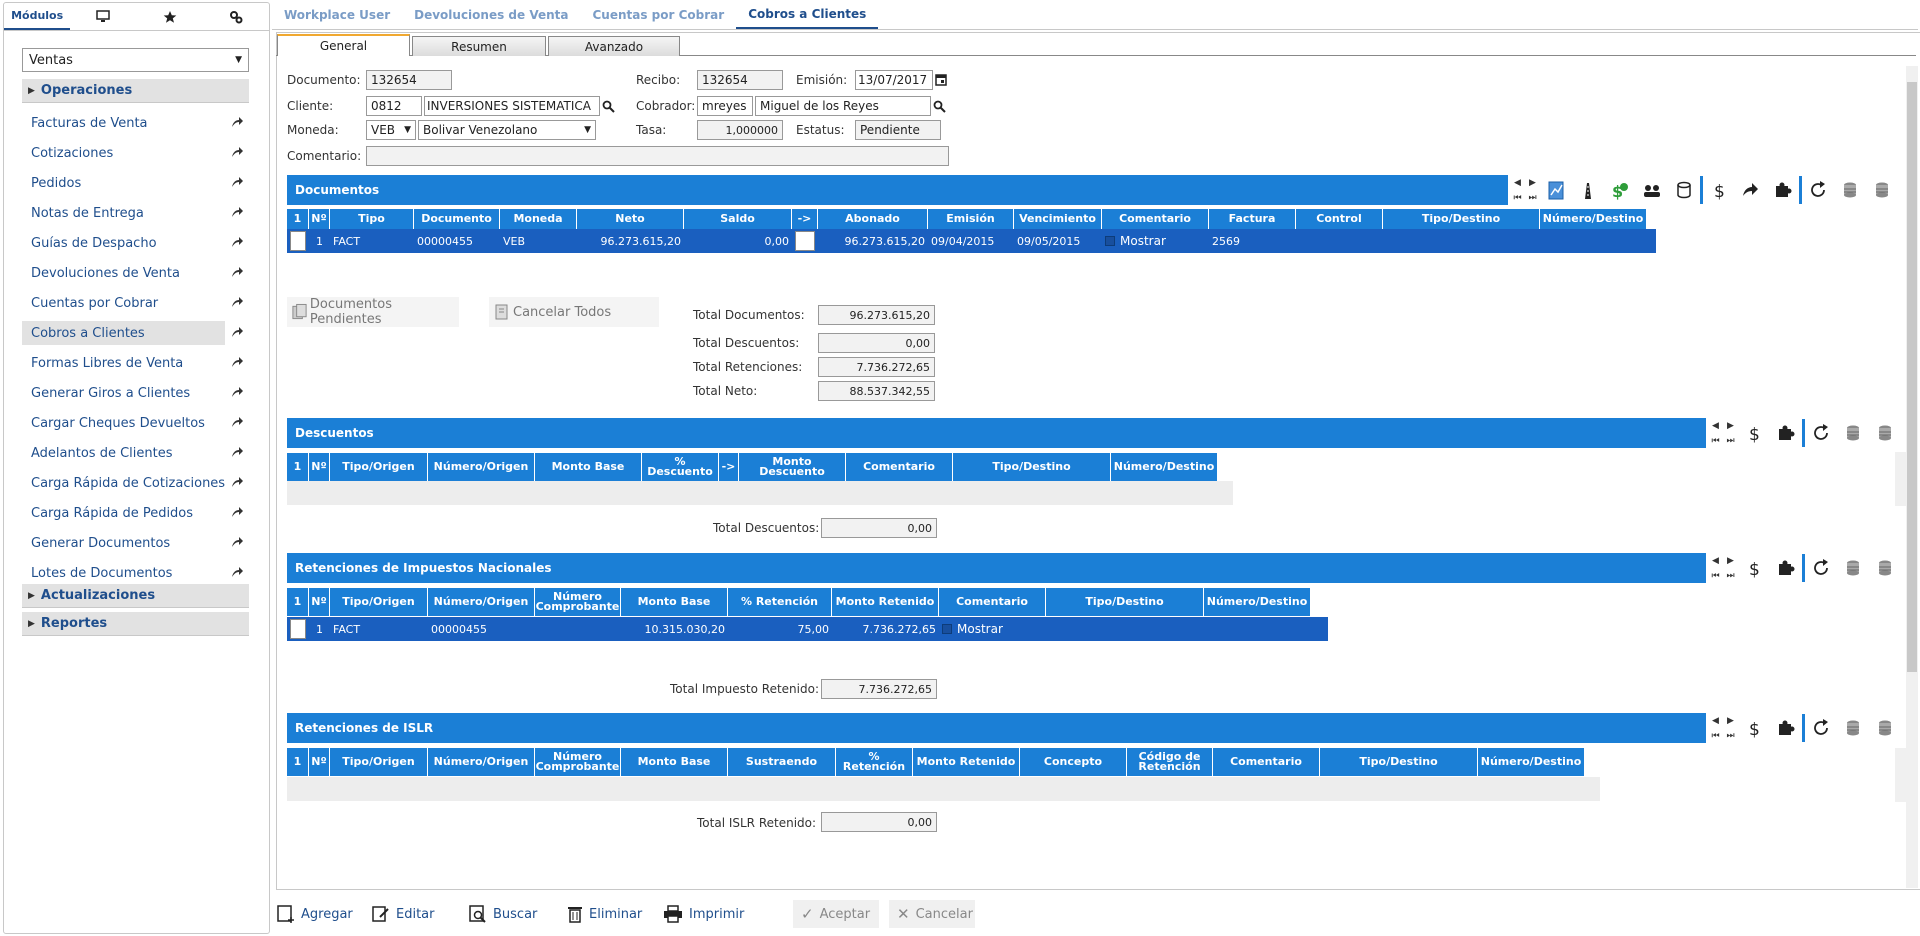 The height and width of the screenshot is (936, 1920). What do you see at coordinates (807, 15) in the screenshot?
I see `tab-cobros-a-clientes: Cobros a Clientes` at bounding box center [807, 15].